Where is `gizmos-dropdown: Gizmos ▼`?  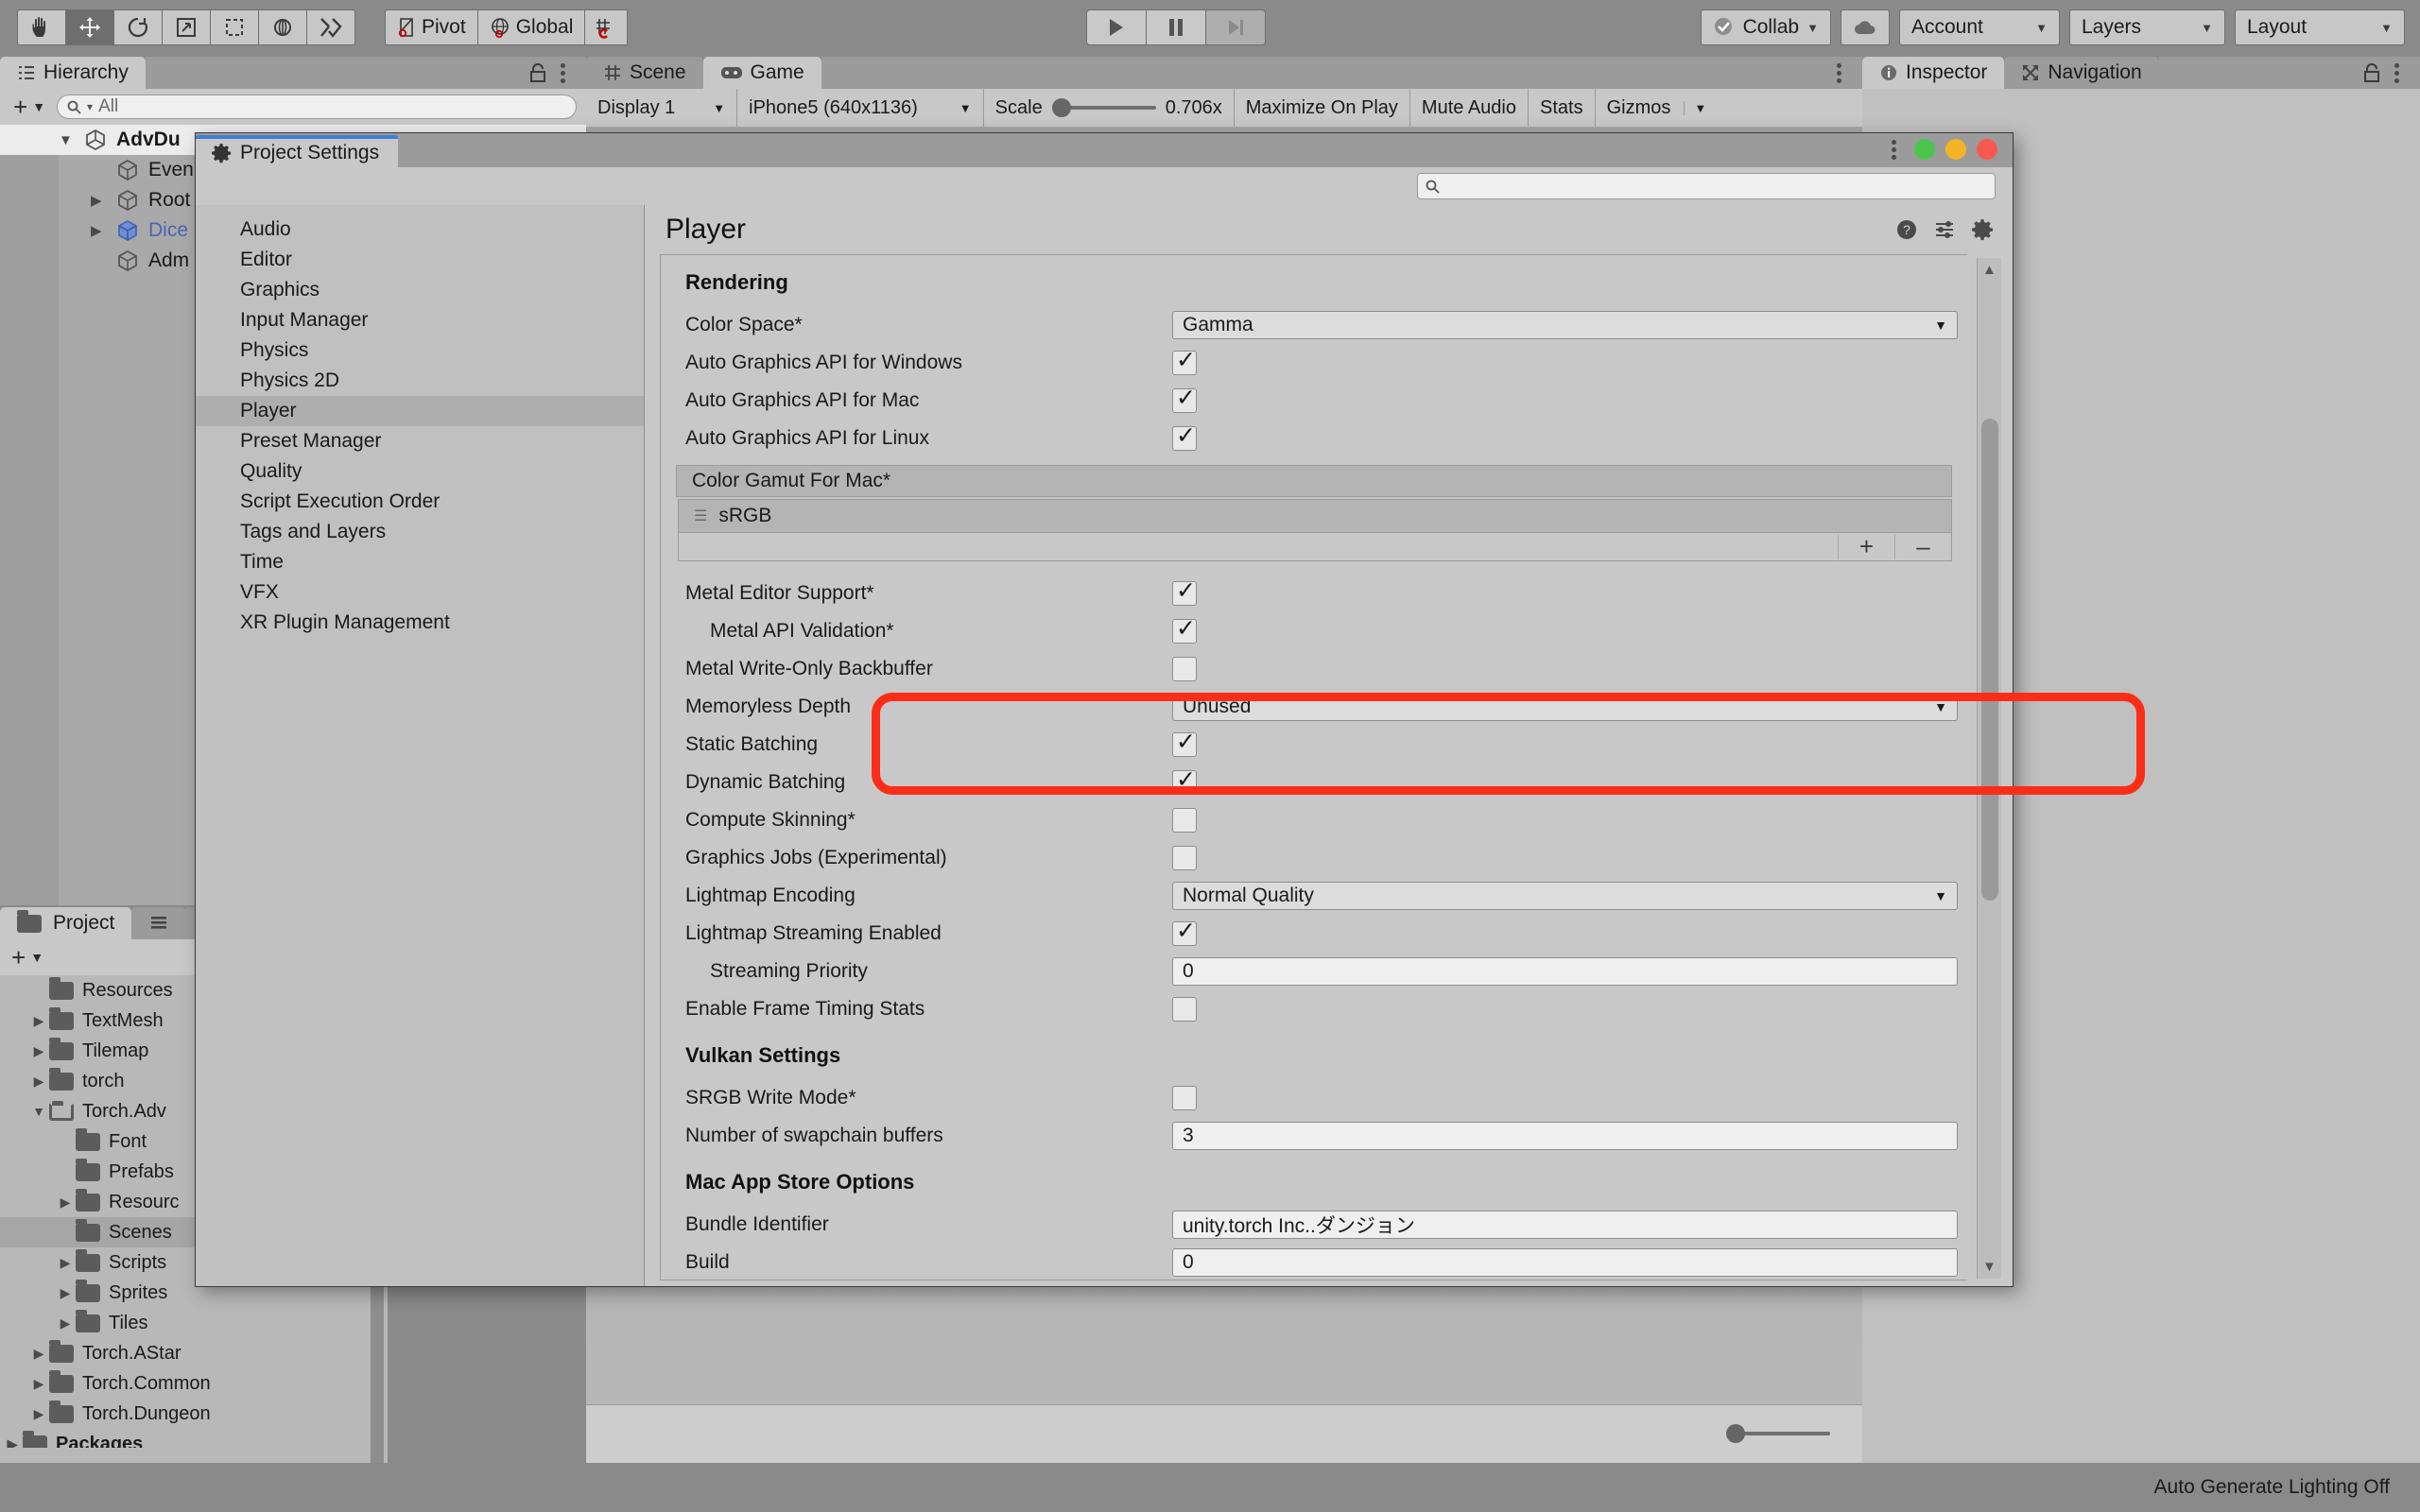
gizmos-dropdown: Gizmos ▼ is located at coordinates (1658, 108).